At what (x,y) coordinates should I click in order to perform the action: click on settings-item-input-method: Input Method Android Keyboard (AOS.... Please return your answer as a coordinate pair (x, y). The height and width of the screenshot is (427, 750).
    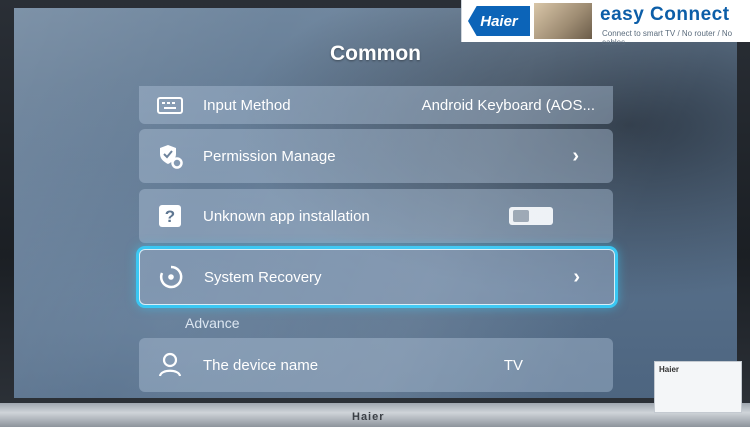
    Looking at the image, I should click on (376, 105).